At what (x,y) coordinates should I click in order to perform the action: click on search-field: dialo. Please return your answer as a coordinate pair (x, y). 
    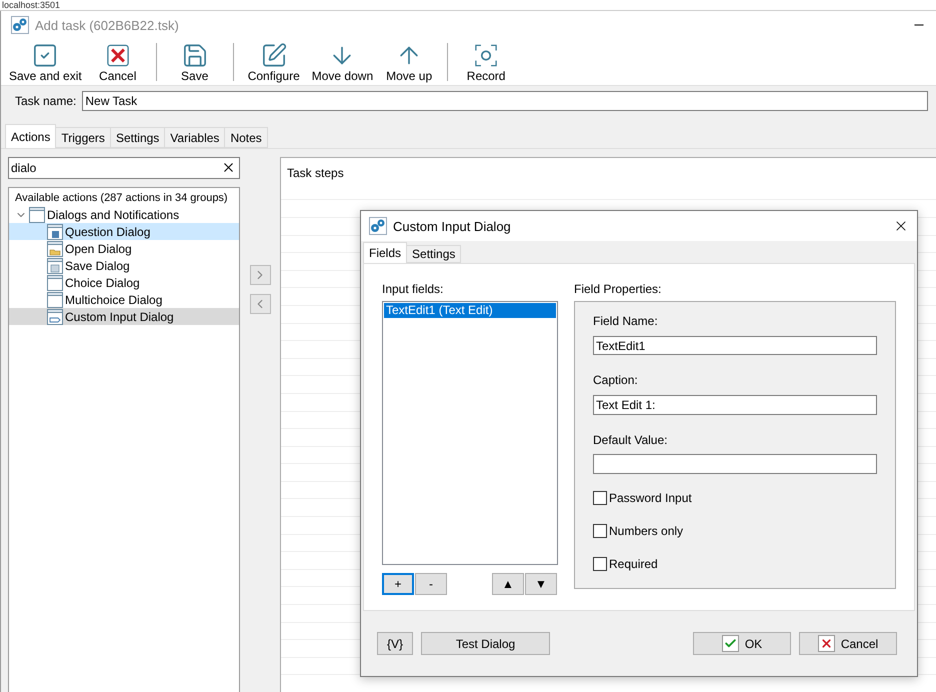
    Looking at the image, I should click on (124, 168).